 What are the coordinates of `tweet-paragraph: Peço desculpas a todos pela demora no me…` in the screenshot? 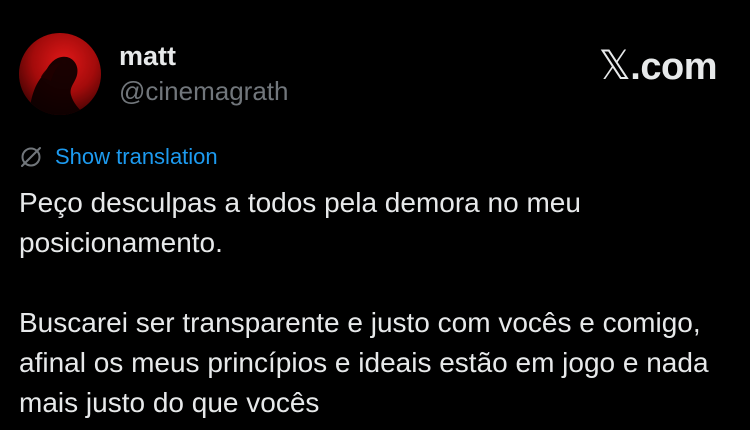 It's located at (300, 222).